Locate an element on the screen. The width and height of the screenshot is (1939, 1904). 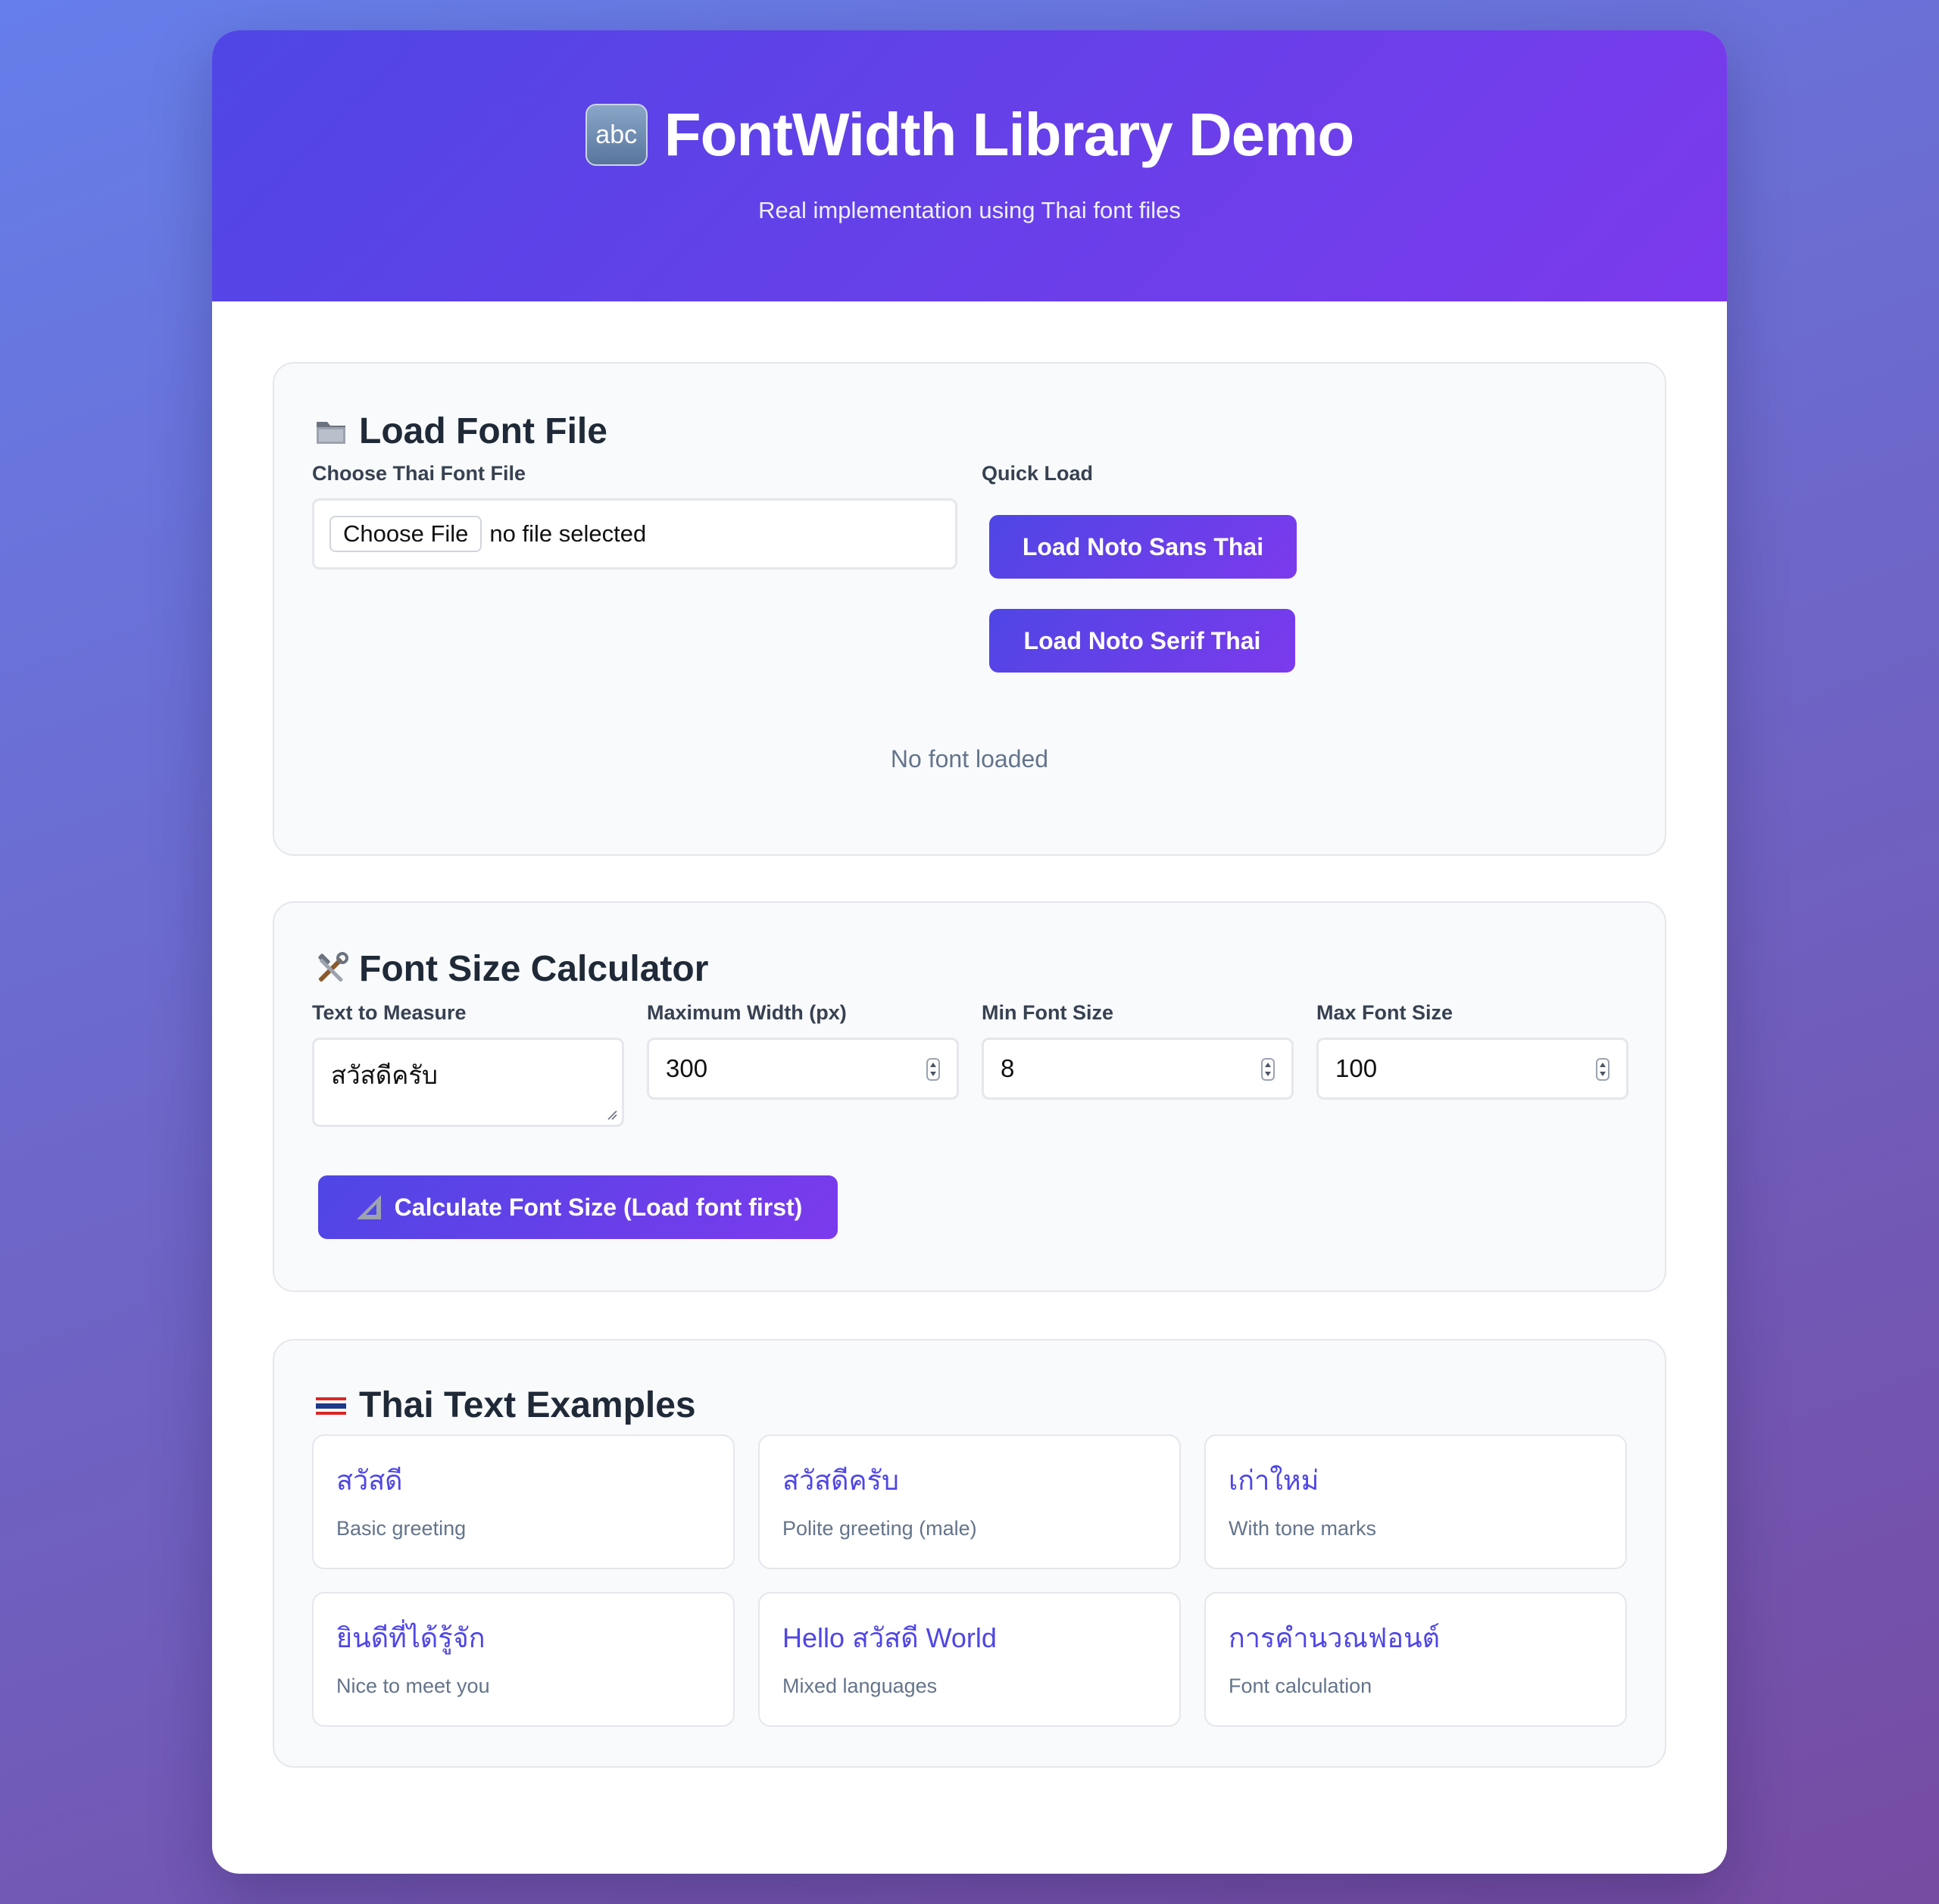
max-font-size-input: 100 is located at coordinates (1472, 1069).